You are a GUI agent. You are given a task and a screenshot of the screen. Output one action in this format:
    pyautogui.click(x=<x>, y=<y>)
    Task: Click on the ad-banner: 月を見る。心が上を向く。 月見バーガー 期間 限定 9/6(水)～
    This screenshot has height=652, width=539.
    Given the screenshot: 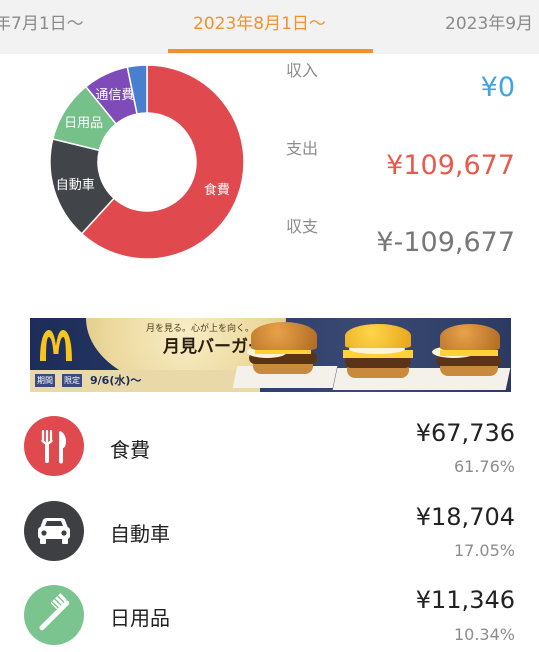 What is the action you would take?
    pyautogui.click(x=270, y=355)
    